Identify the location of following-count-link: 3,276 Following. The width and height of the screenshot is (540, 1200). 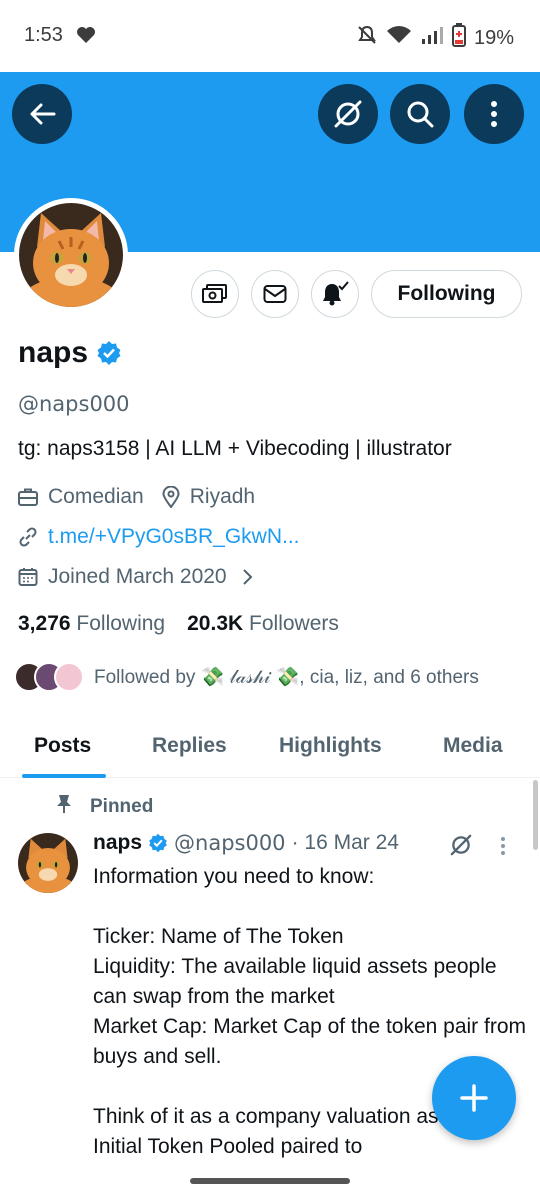
(91, 623).